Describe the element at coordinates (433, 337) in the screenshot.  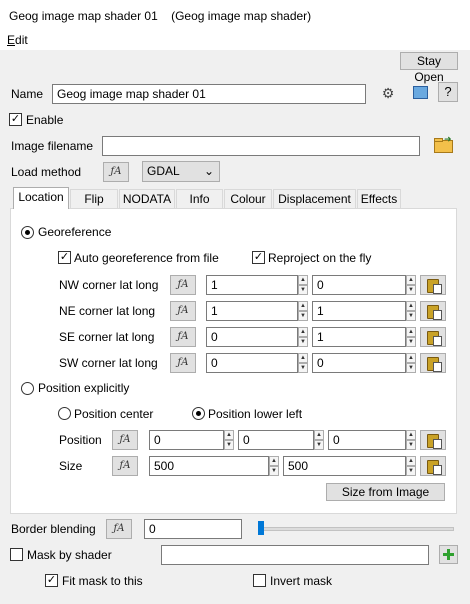
I see `se-paste-icon` at that location.